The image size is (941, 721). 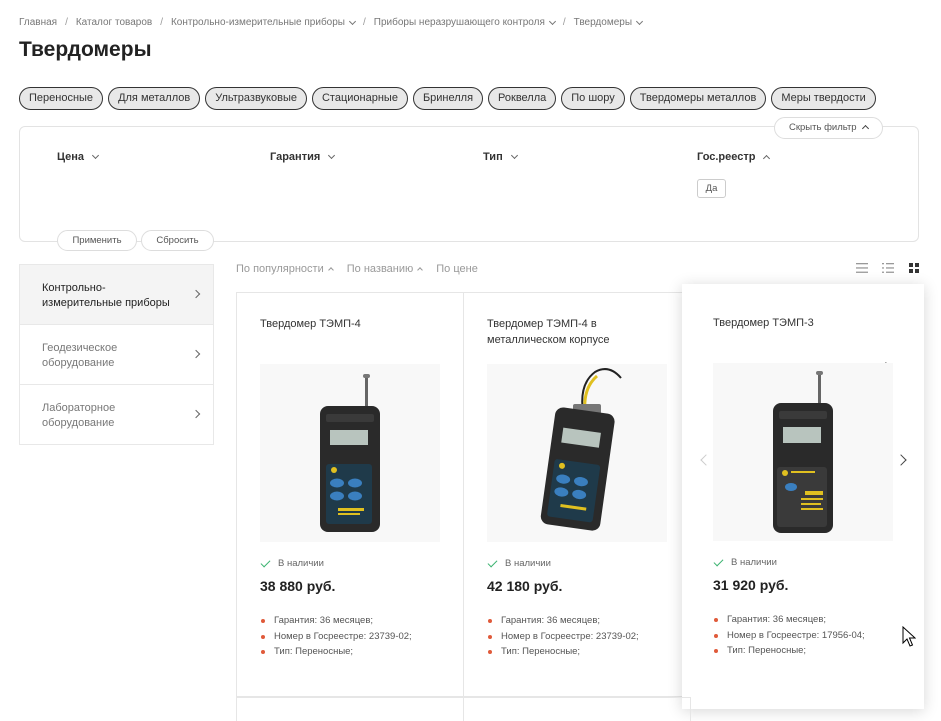 I want to click on product-price: 42 180 руб., so click(x=525, y=586).